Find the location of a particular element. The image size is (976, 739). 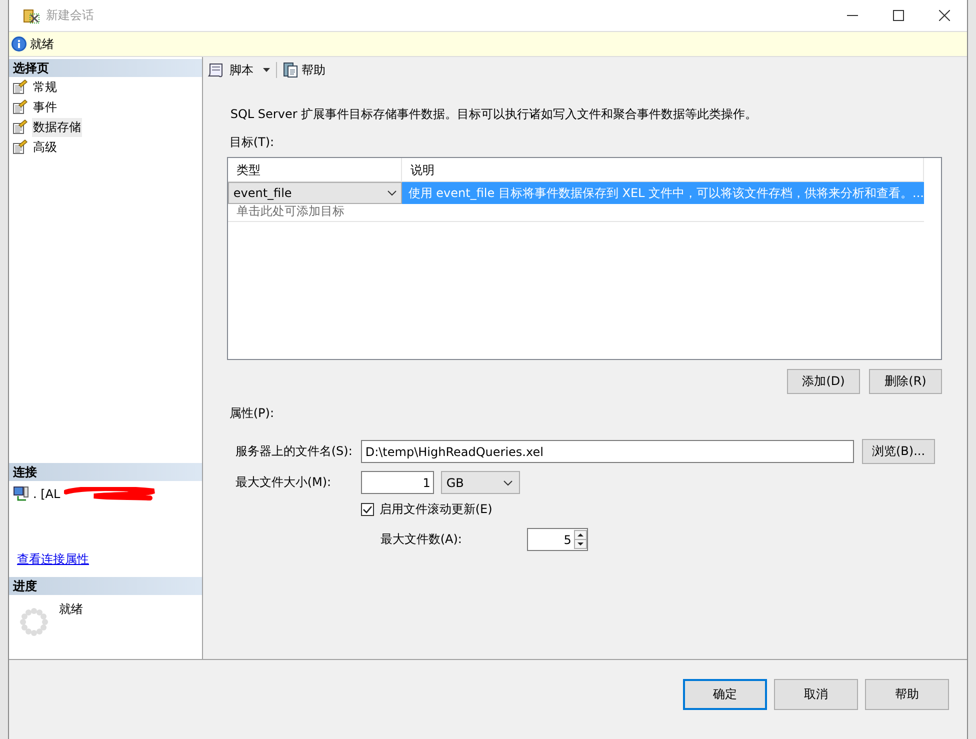

page-item: 常规 is located at coordinates (45, 87).